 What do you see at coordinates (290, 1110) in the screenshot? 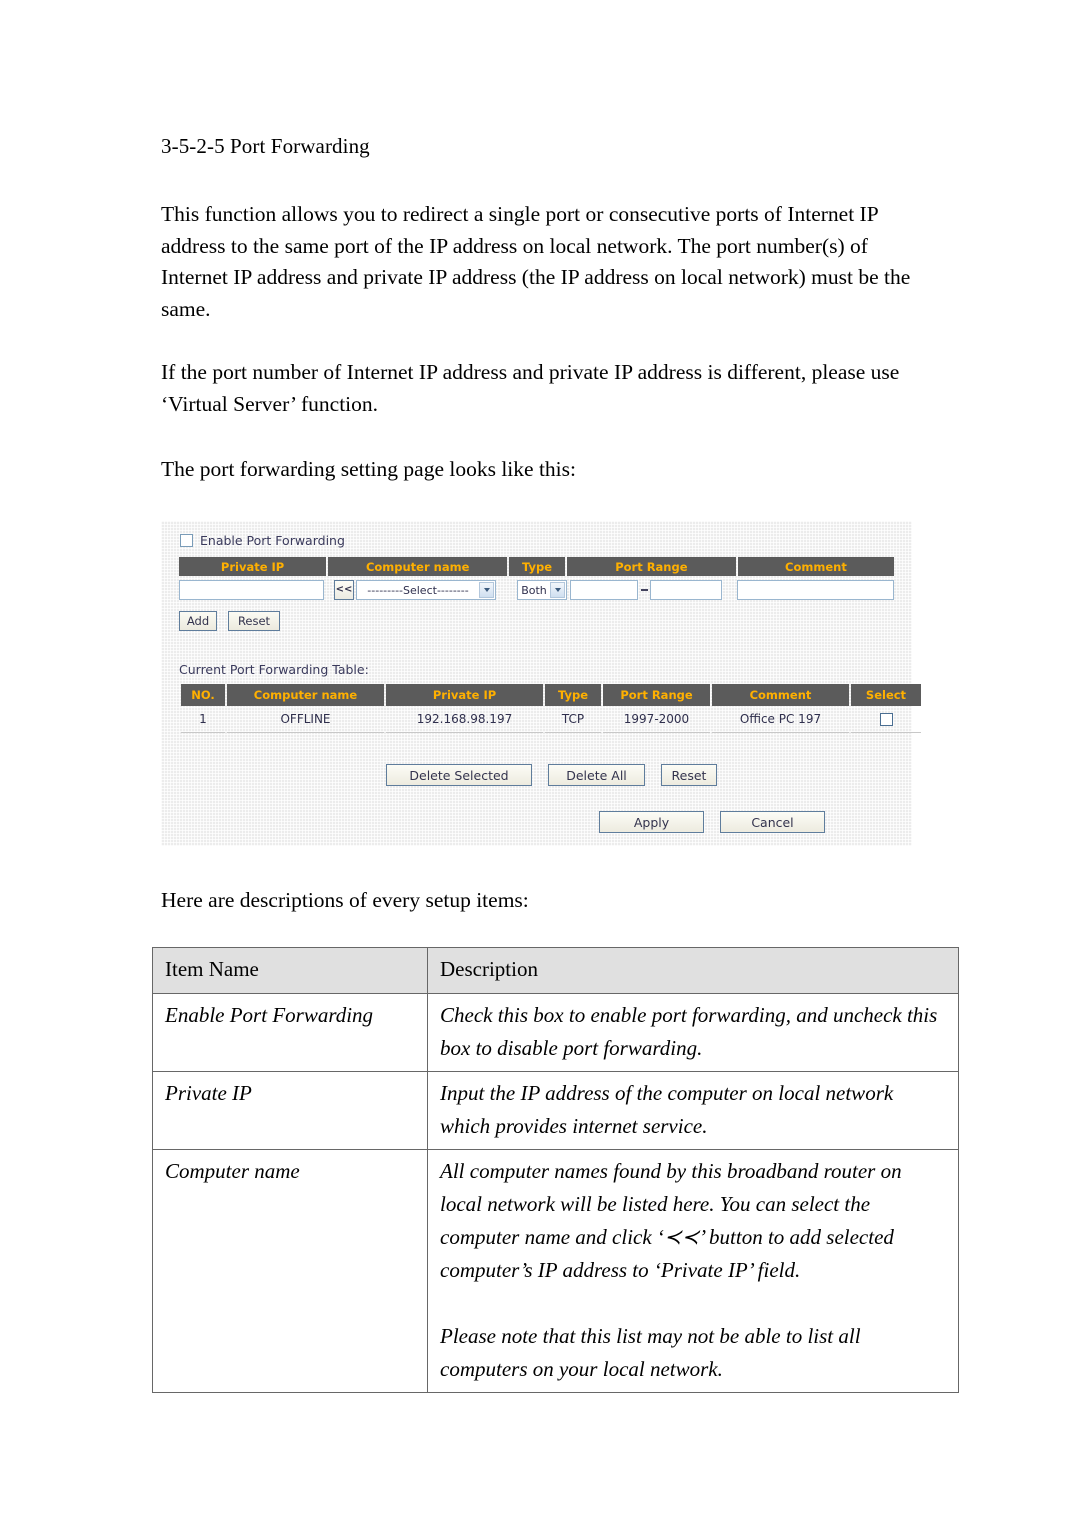
I see `desc-item-private-ip: Private IP` at bounding box center [290, 1110].